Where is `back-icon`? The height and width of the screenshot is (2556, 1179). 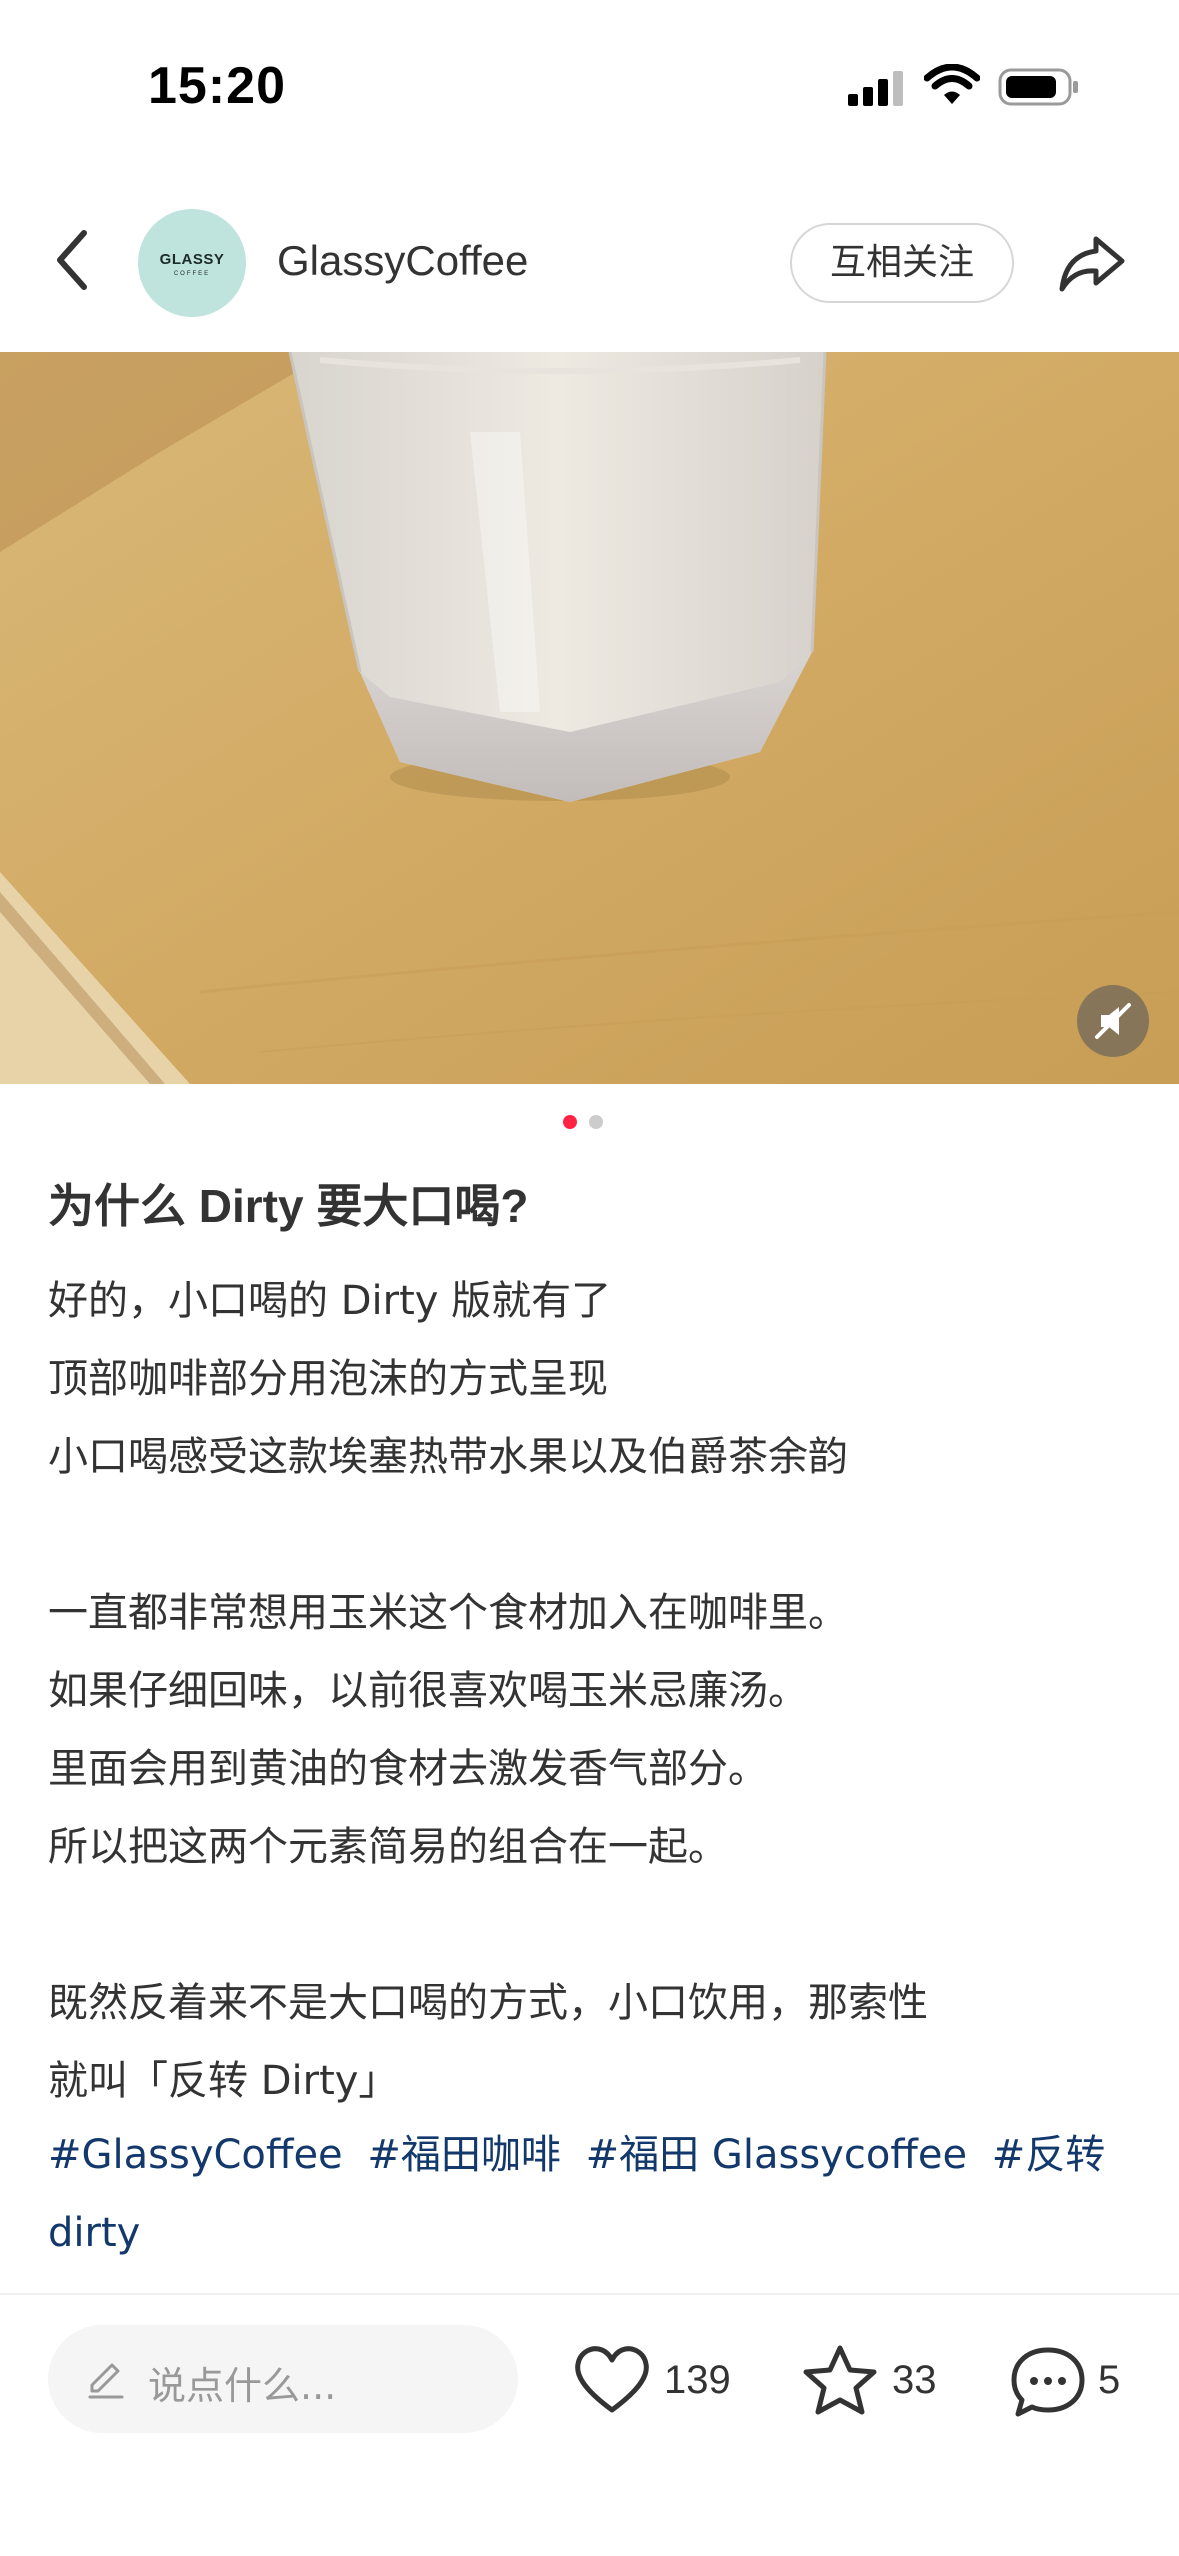 back-icon is located at coordinates (73, 260).